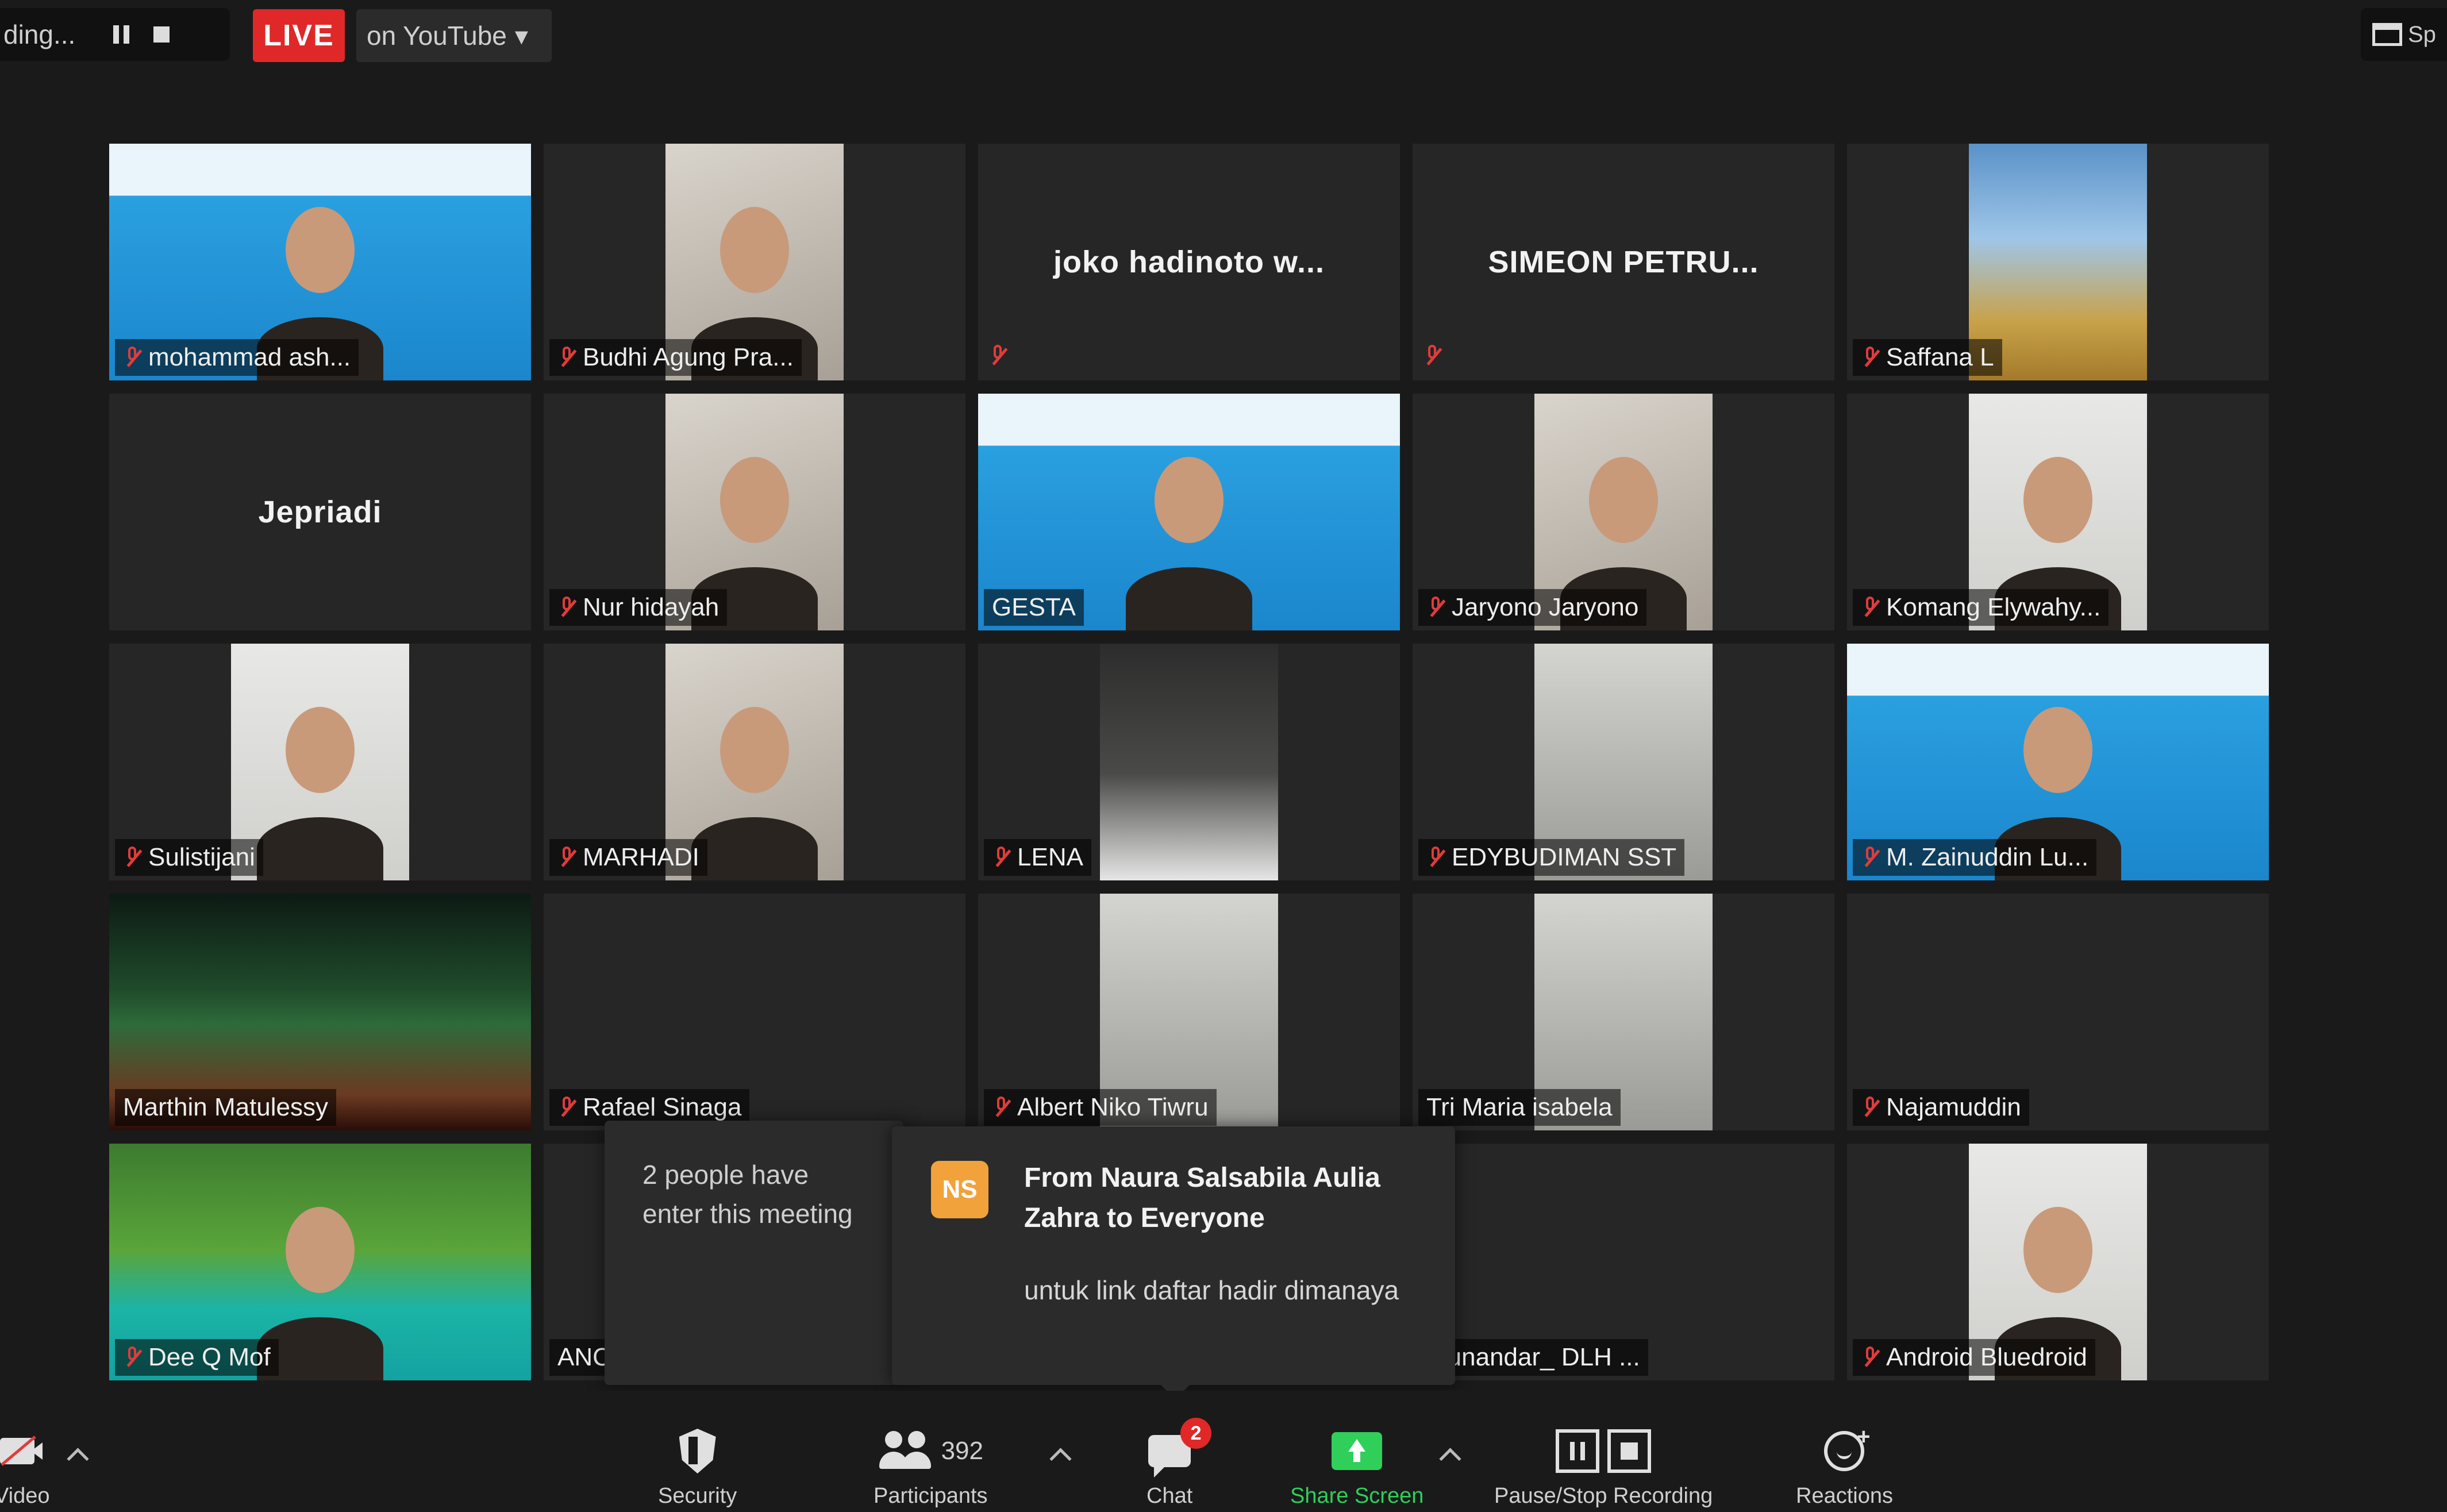  Describe the element at coordinates (1189, 512) in the screenshot. I see `participant-tile: GESTA` at that location.